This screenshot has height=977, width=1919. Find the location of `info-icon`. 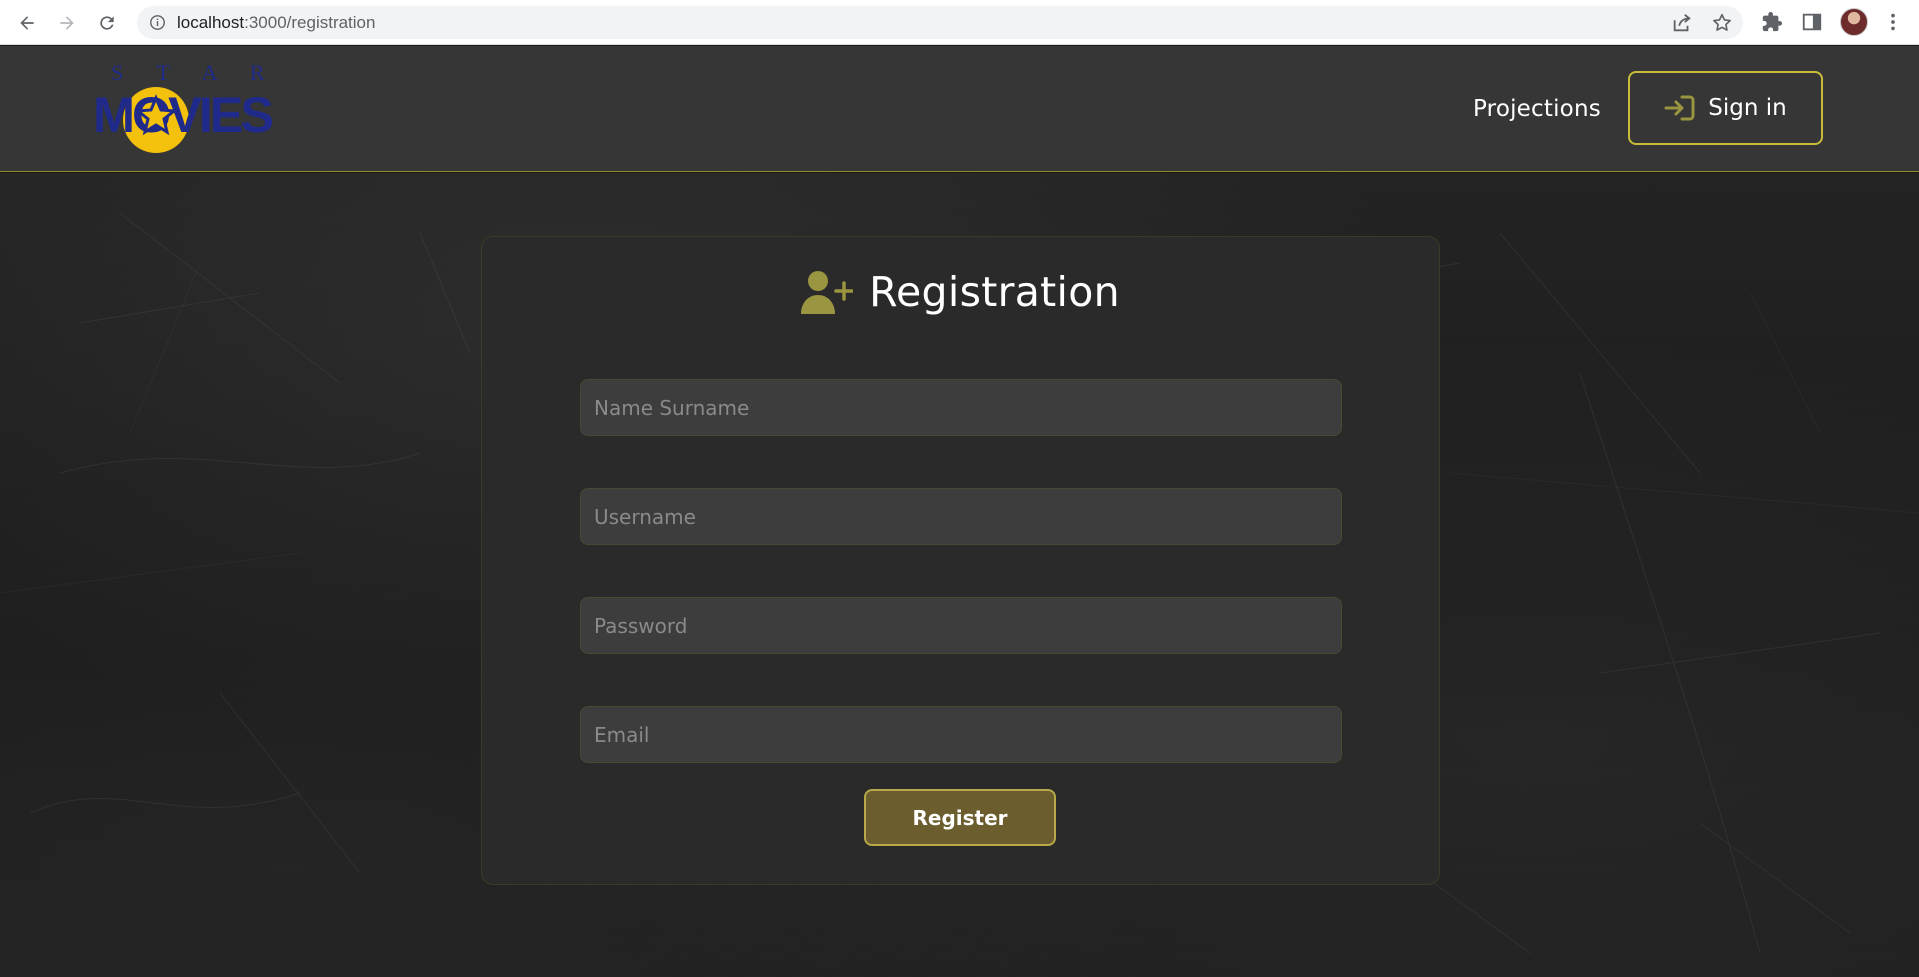

info-icon is located at coordinates (157, 22).